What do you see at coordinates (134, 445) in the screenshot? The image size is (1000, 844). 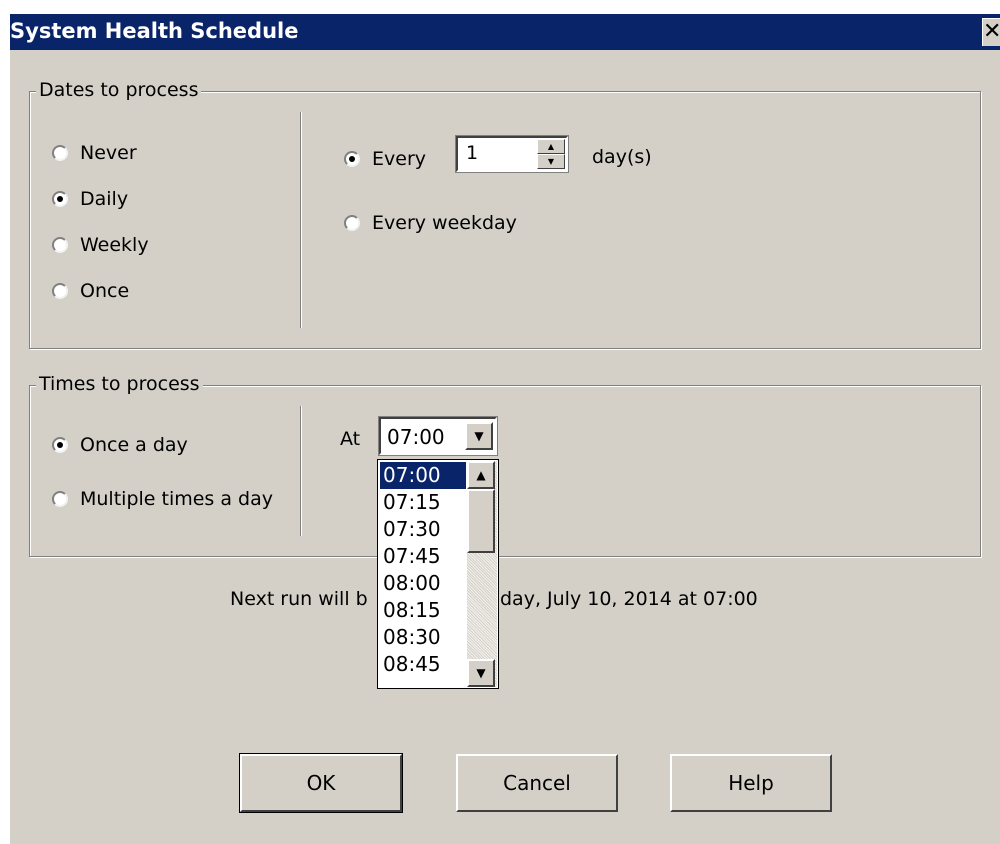 I see `radio-once-a-day-label: Once a day` at bounding box center [134, 445].